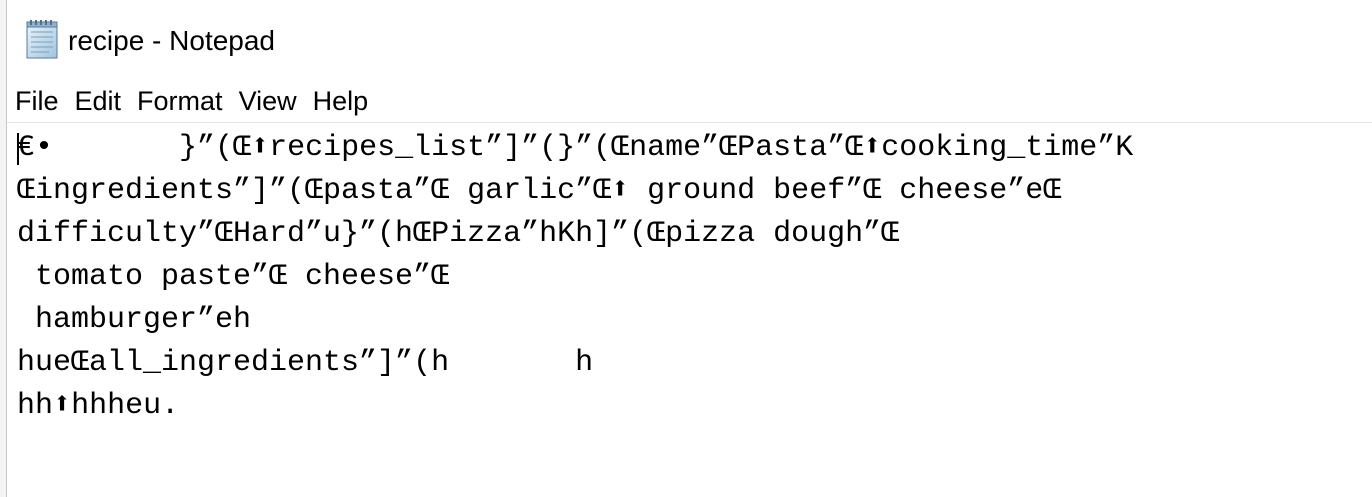 The image size is (1372, 497). What do you see at coordinates (134, 320) in the screenshot?
I see `editor-line: hamburger”eh` at bounding box center [134, 320].